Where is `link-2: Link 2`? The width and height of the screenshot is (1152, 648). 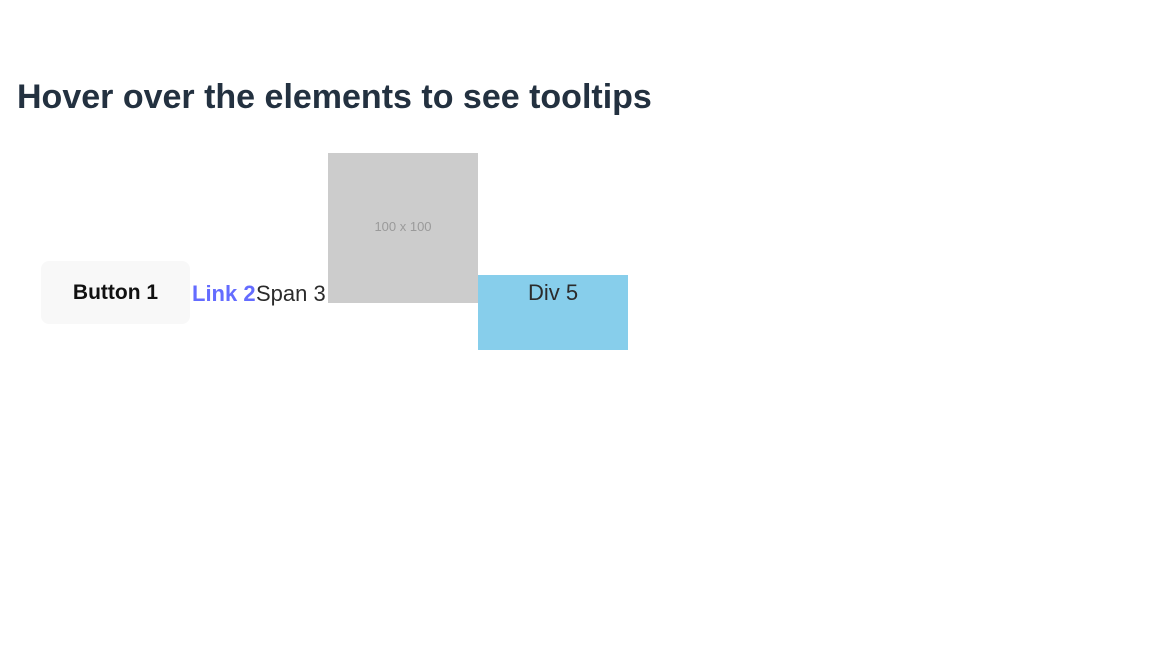
link-2: Link 2 is located at coordinates (224, 294).